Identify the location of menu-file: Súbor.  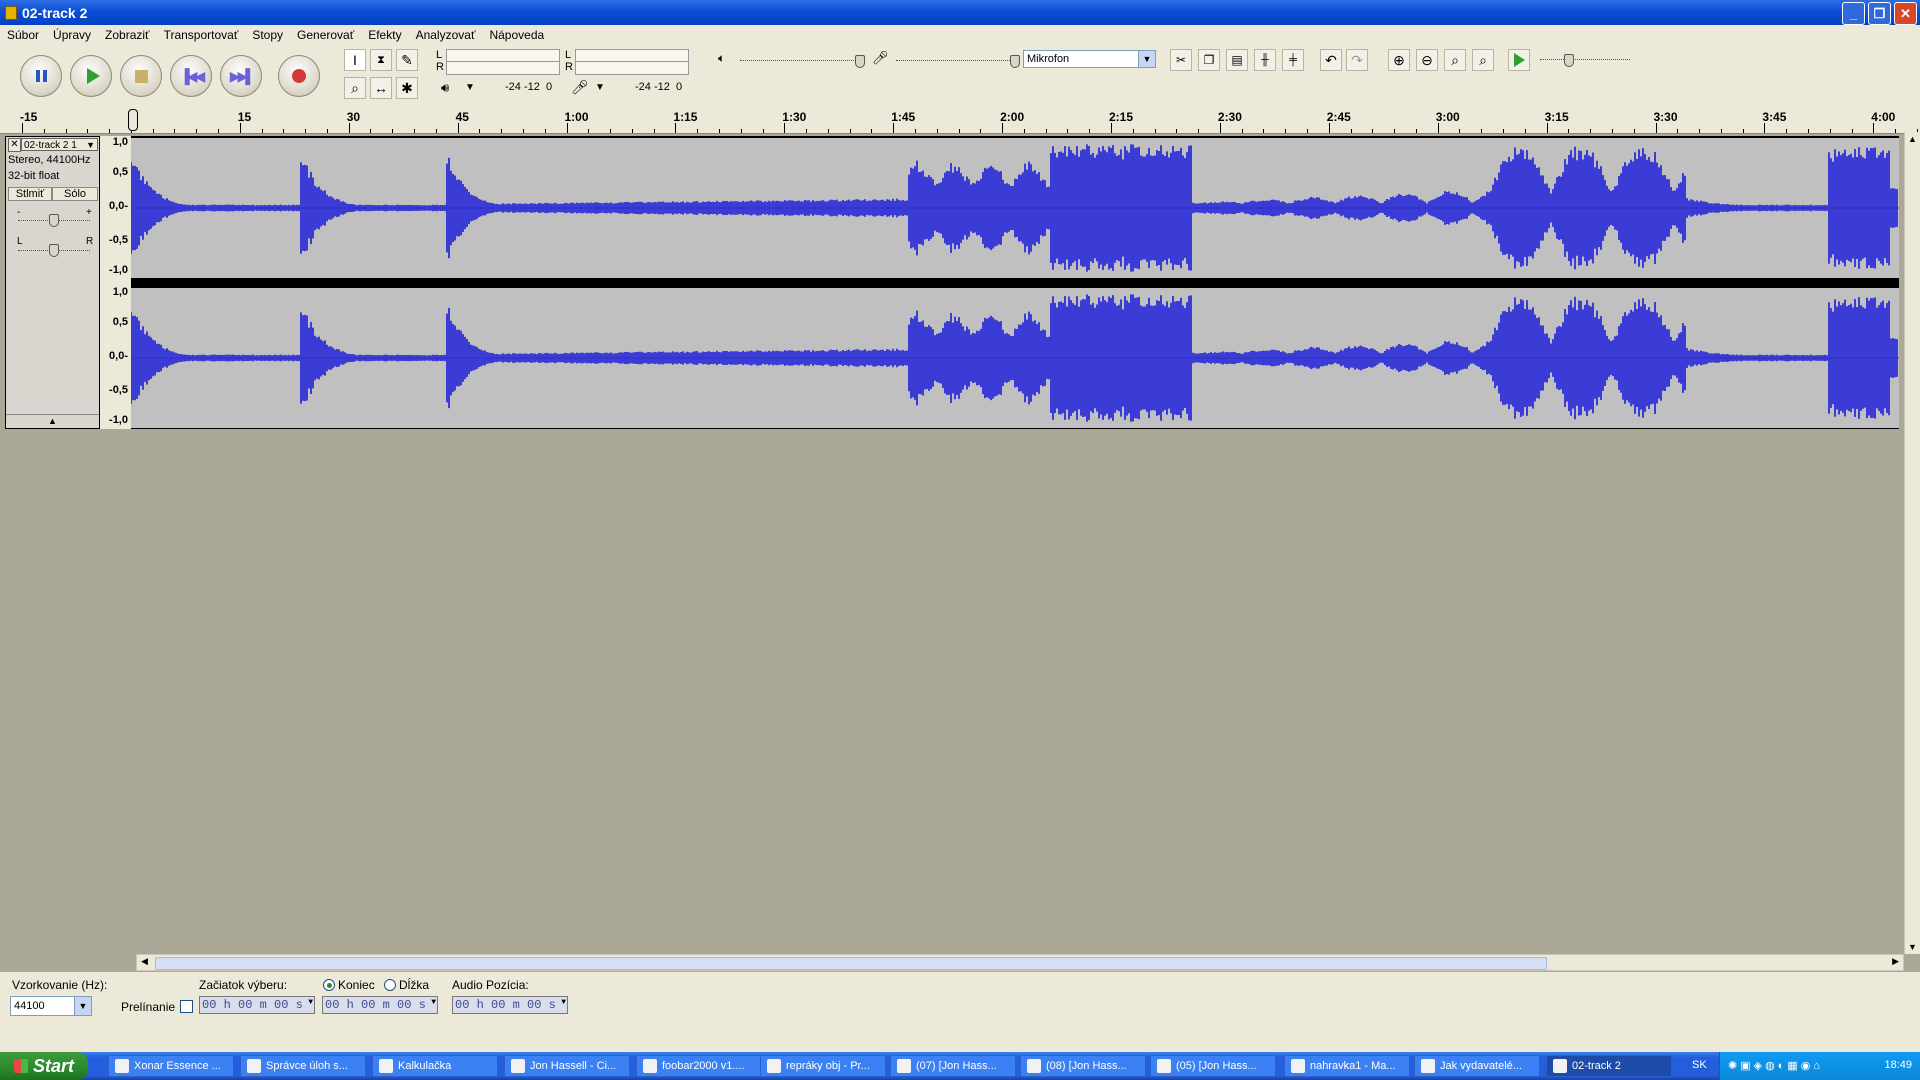
(23, 35).